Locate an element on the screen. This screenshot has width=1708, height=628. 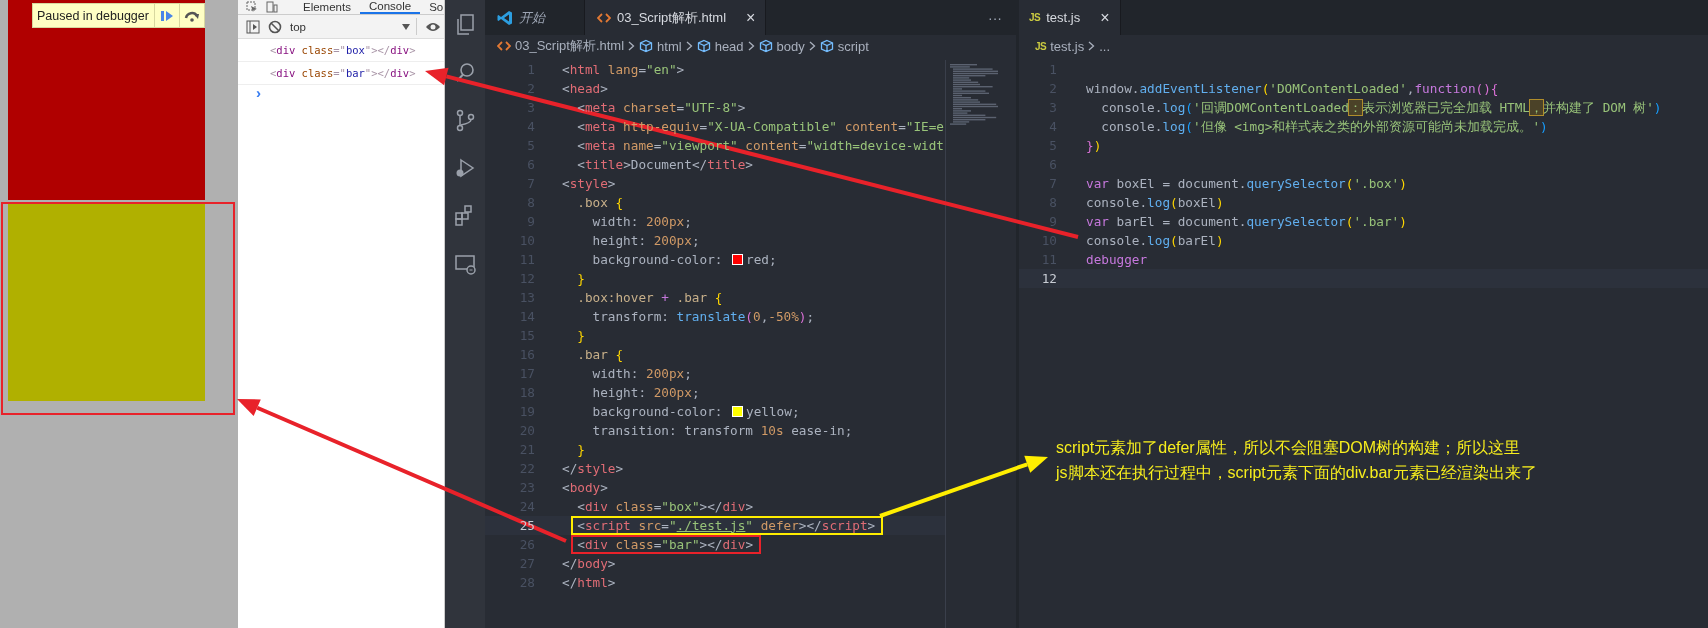
code-line: console.log(boxEl) is located at coordinates (1155, 202).